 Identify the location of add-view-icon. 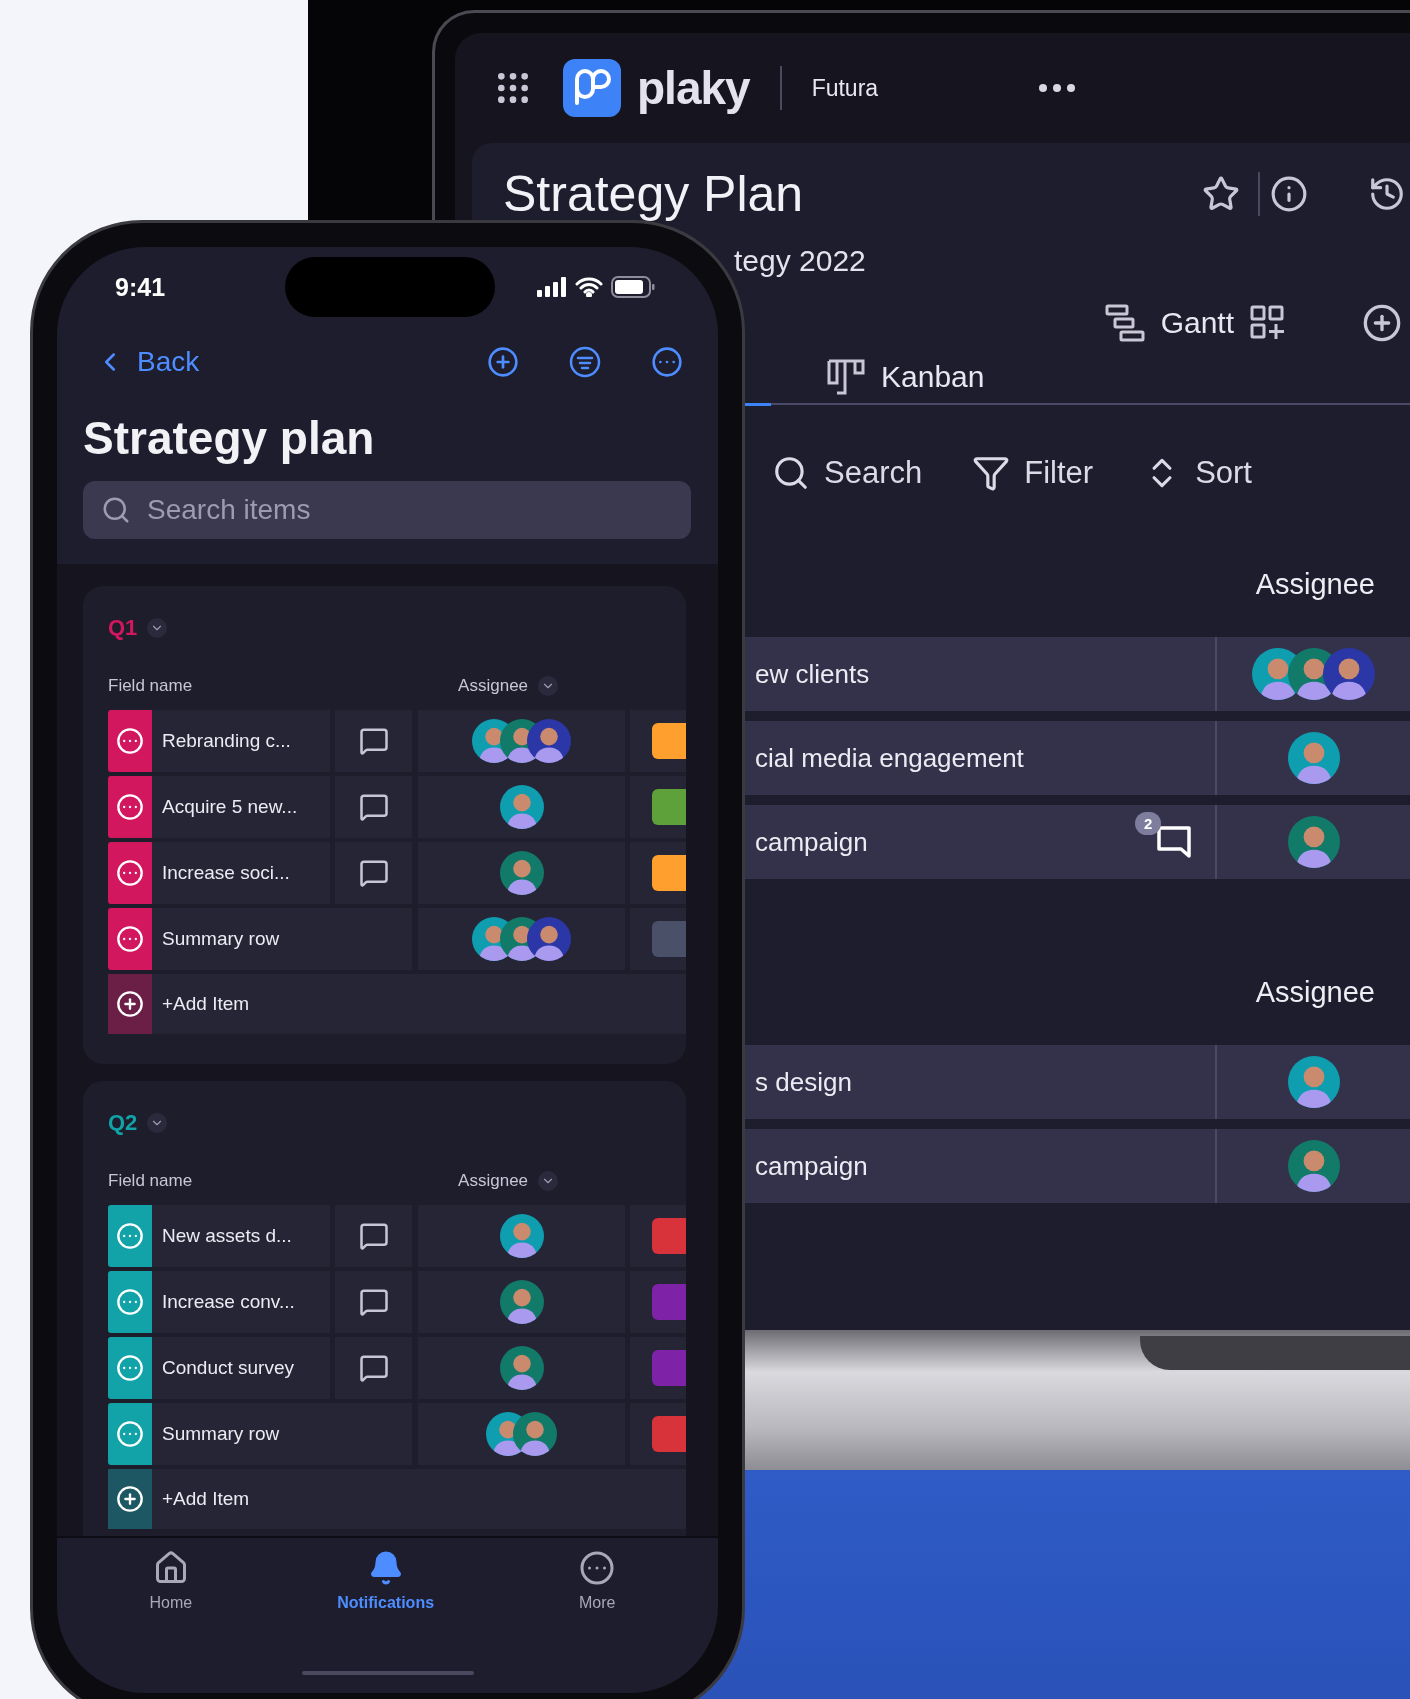
(1268, 323).